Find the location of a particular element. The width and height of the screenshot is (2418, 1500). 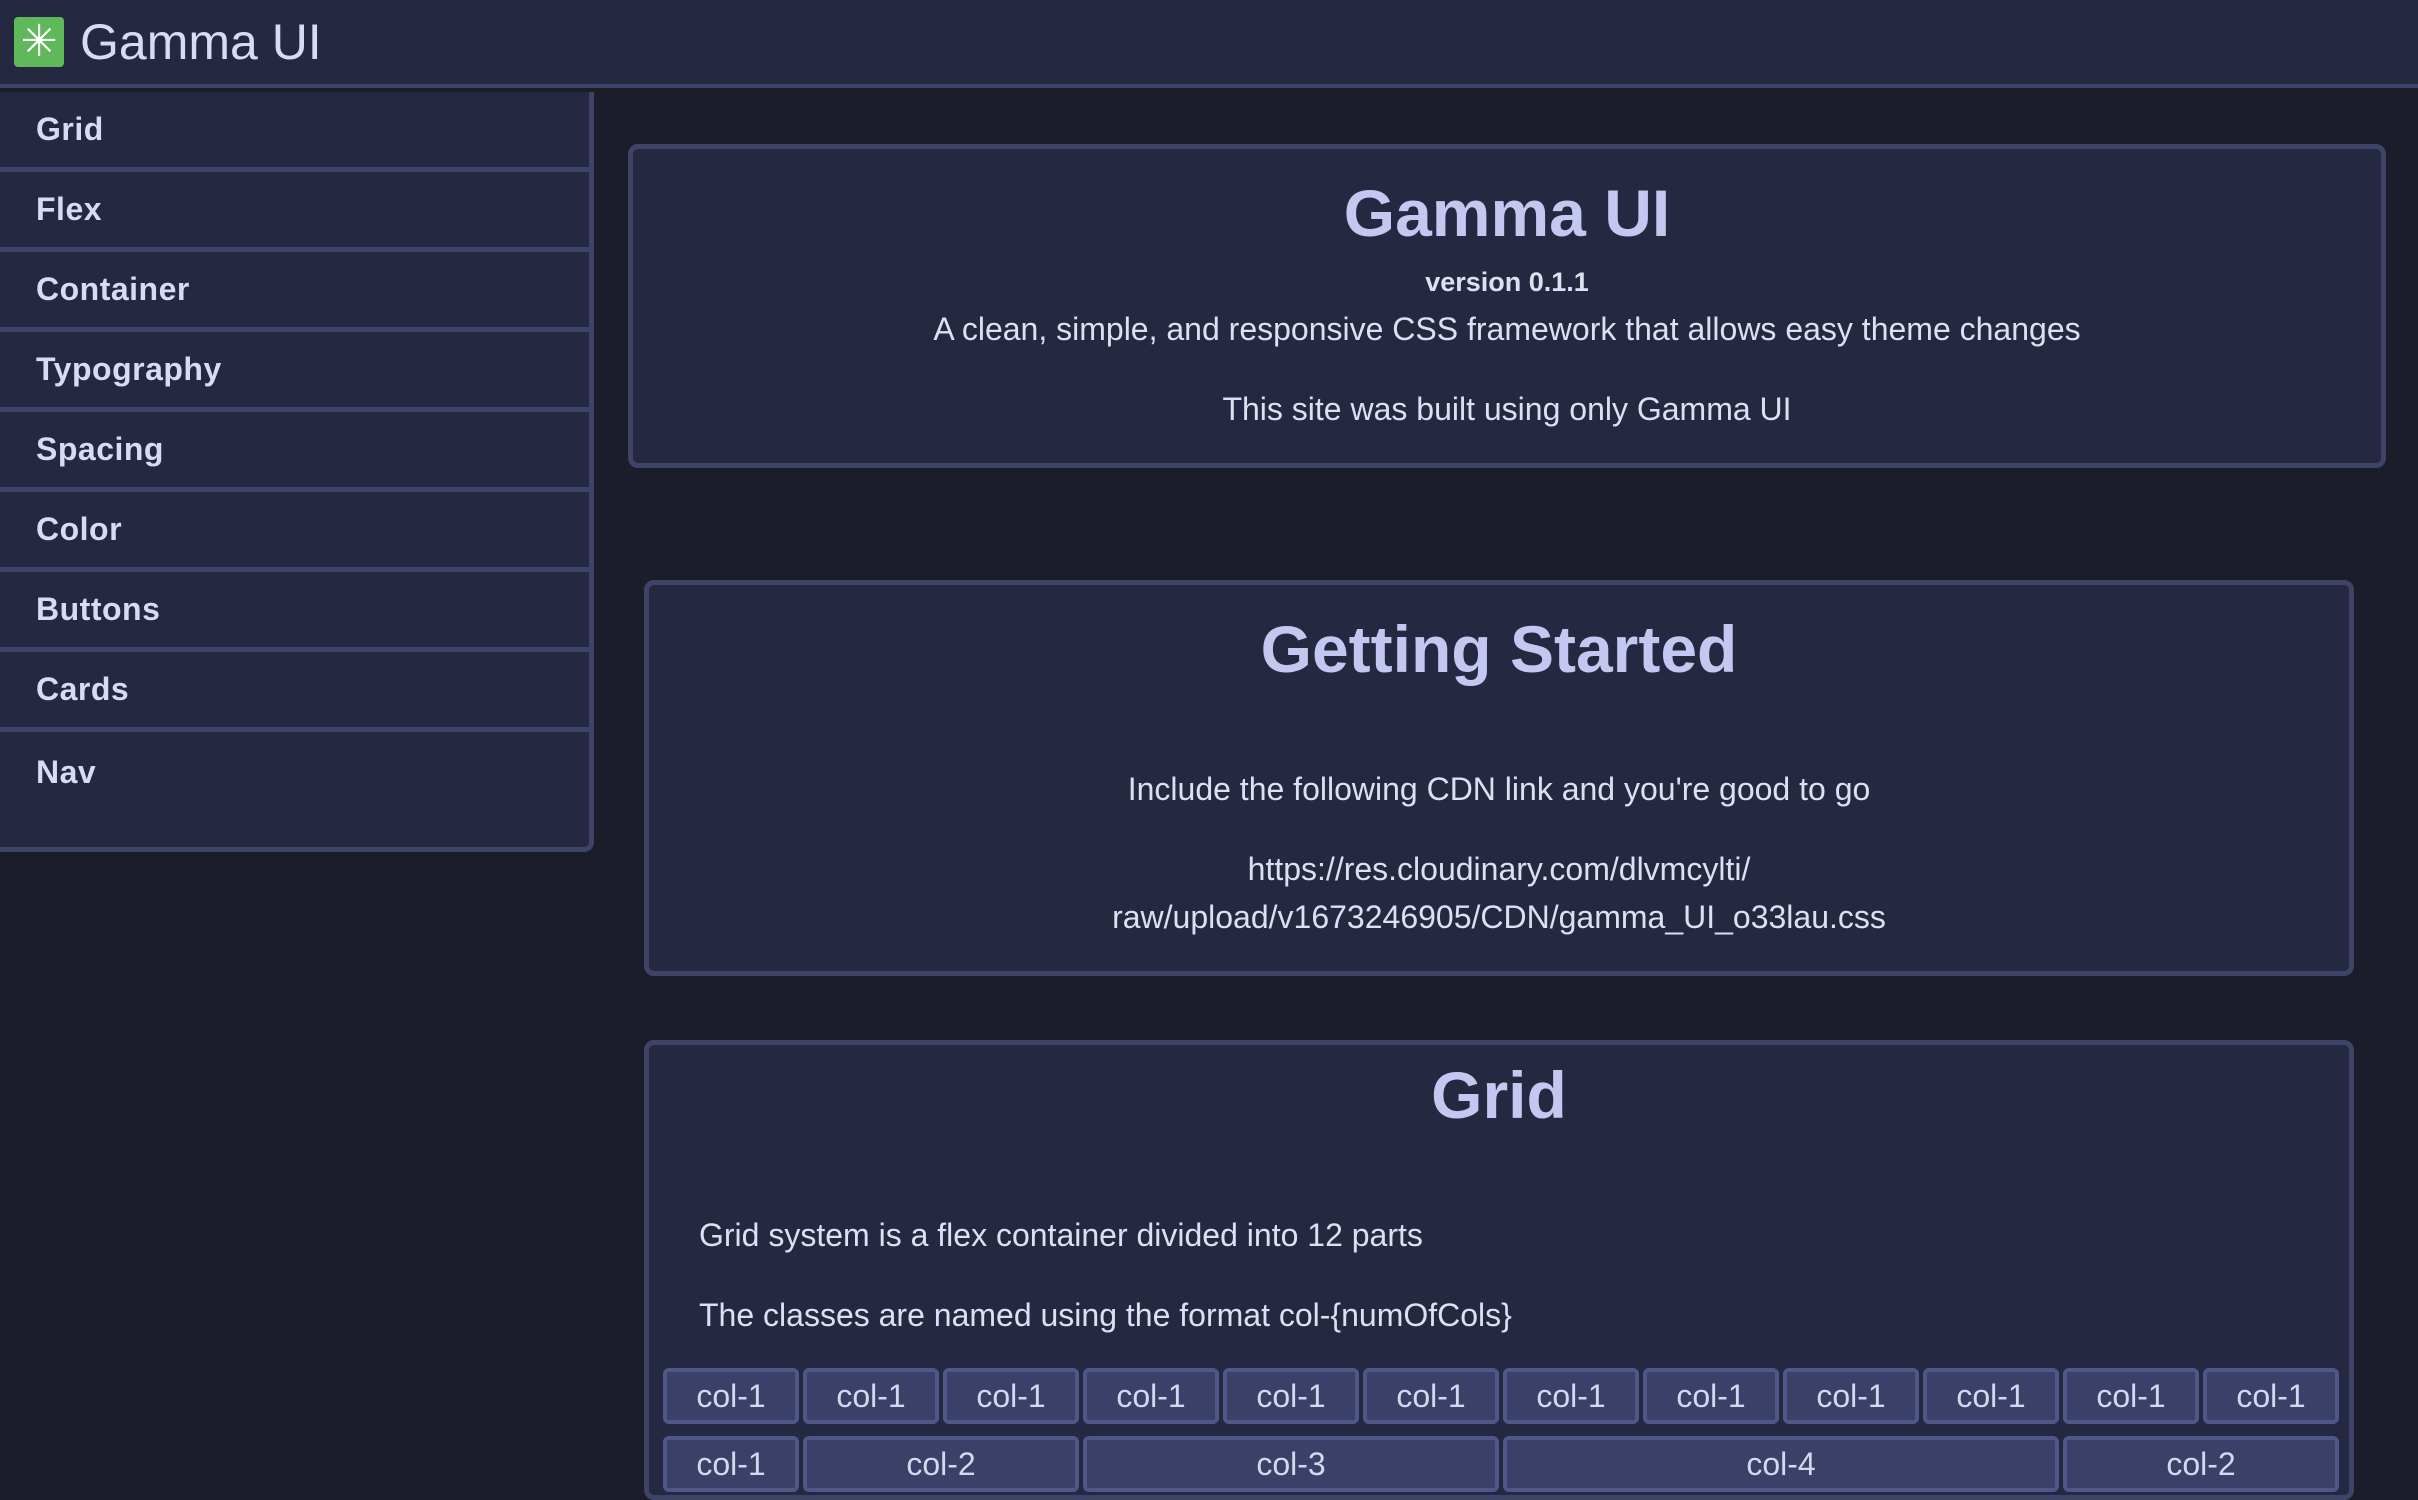

getting-started-title: Getting Started is located at coordinates (1499, 649).